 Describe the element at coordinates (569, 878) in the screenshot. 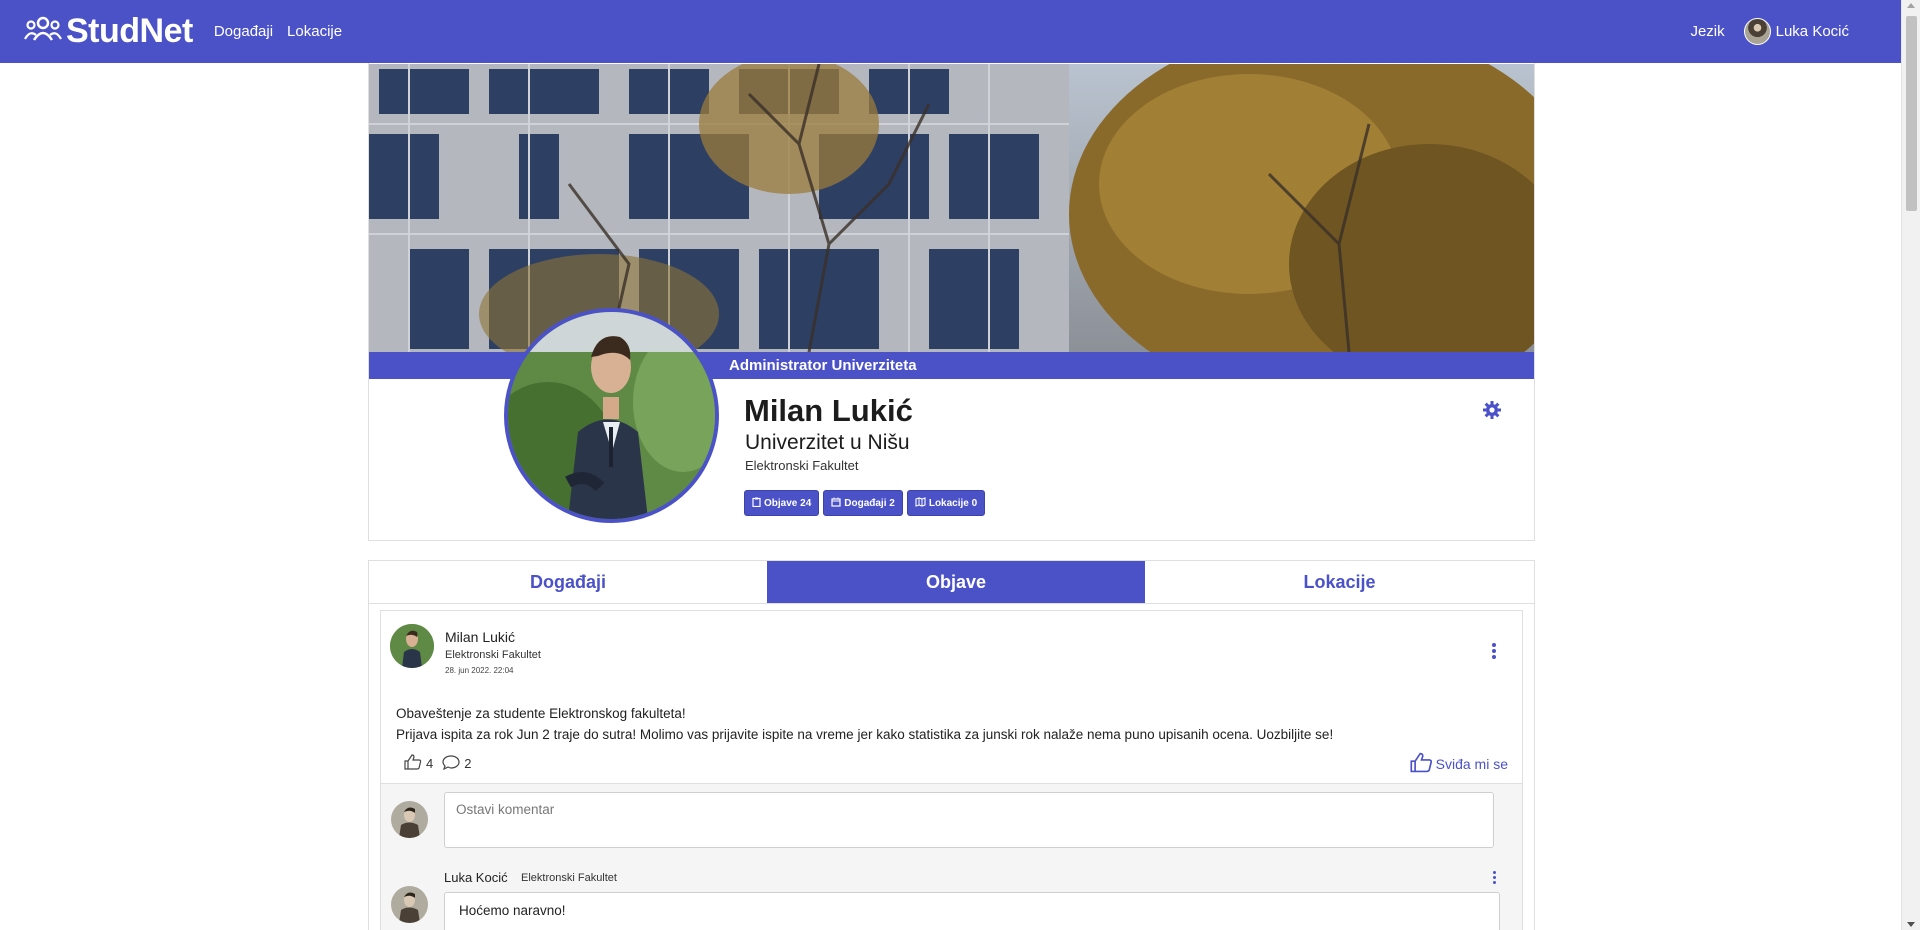

I see `comment-author-faculty: Elektronski Fakultet` at that location.